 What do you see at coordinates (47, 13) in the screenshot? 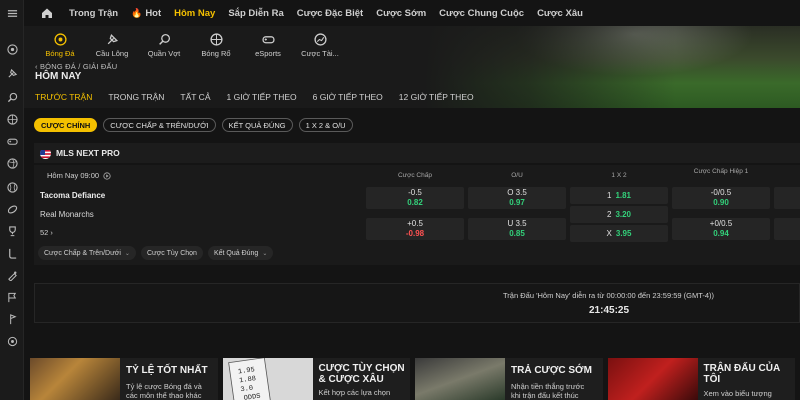
I see `home-icon` at bounding box center [47, 13].